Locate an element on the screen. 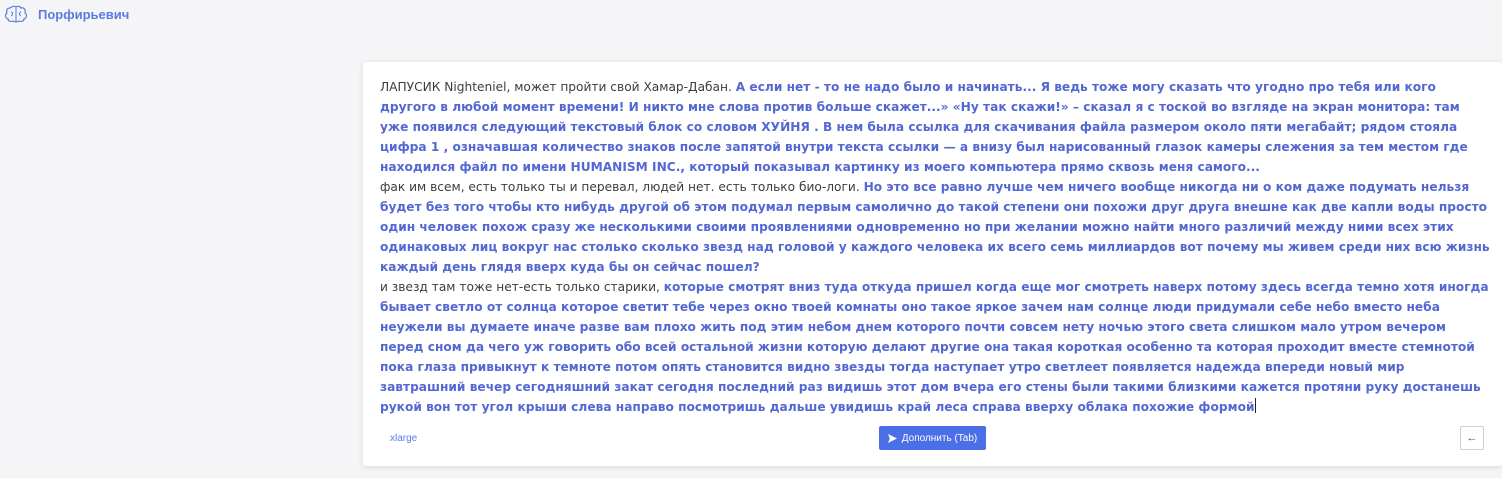 The height and width of the screenshot is (478, 1502). editor-footer: xlarge Дополнить (Tab) ← is located at coordinates (932, 439).